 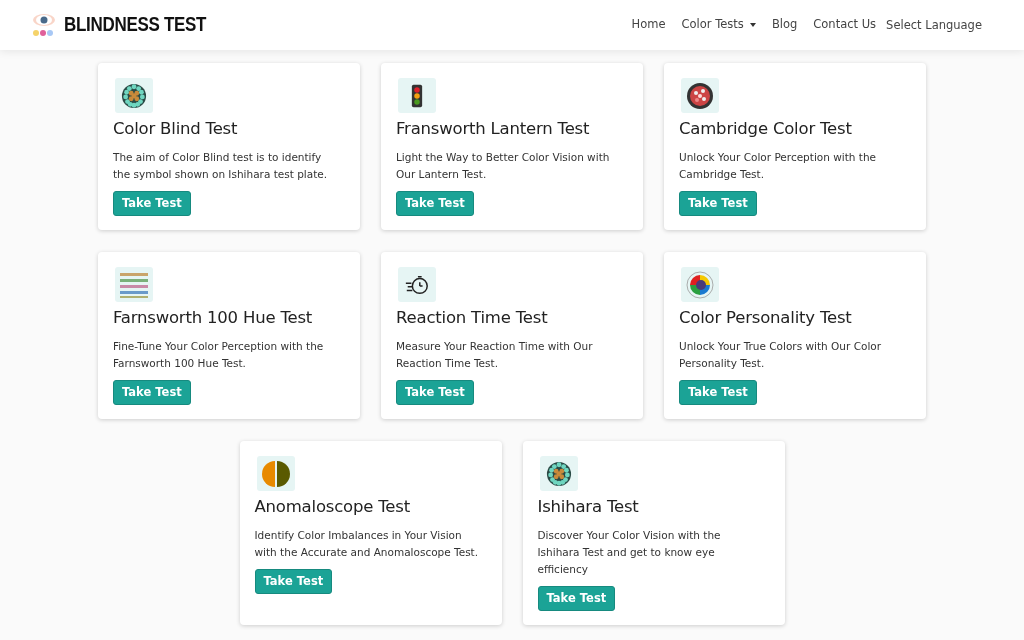 I want to click on card-description: Identify Color Imbalances in Your Vision with the Accurate and Anomaloscope Test., so click(x=367, y=543).